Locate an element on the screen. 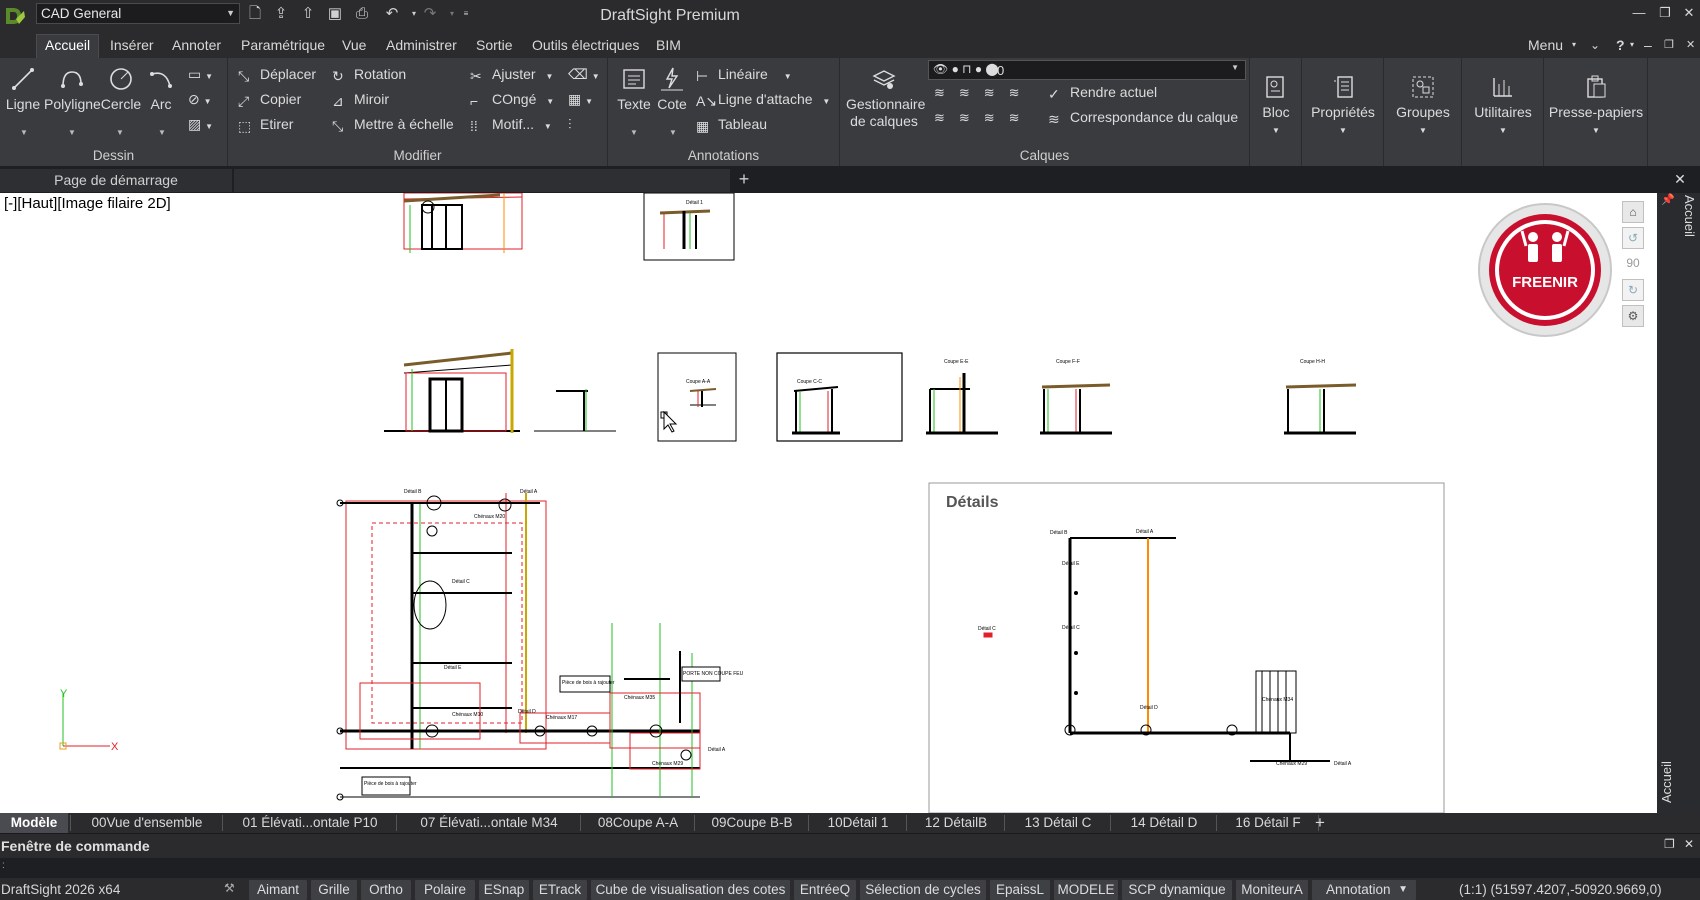 The width and height of the screenshot is (1700, 900). tab-current-drawing is located at coordinates (482, 180).